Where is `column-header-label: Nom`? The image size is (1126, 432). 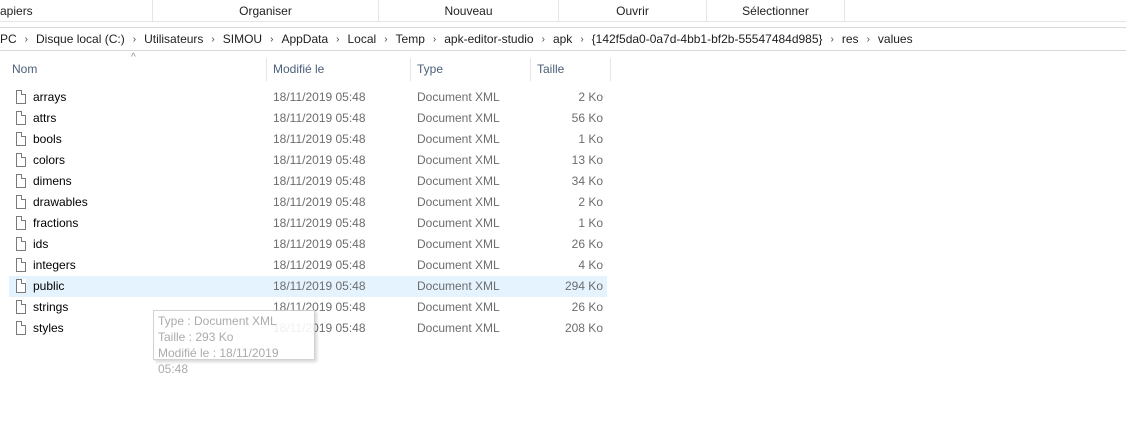 column-header-label: Nom is located at coordinates (25, 69).